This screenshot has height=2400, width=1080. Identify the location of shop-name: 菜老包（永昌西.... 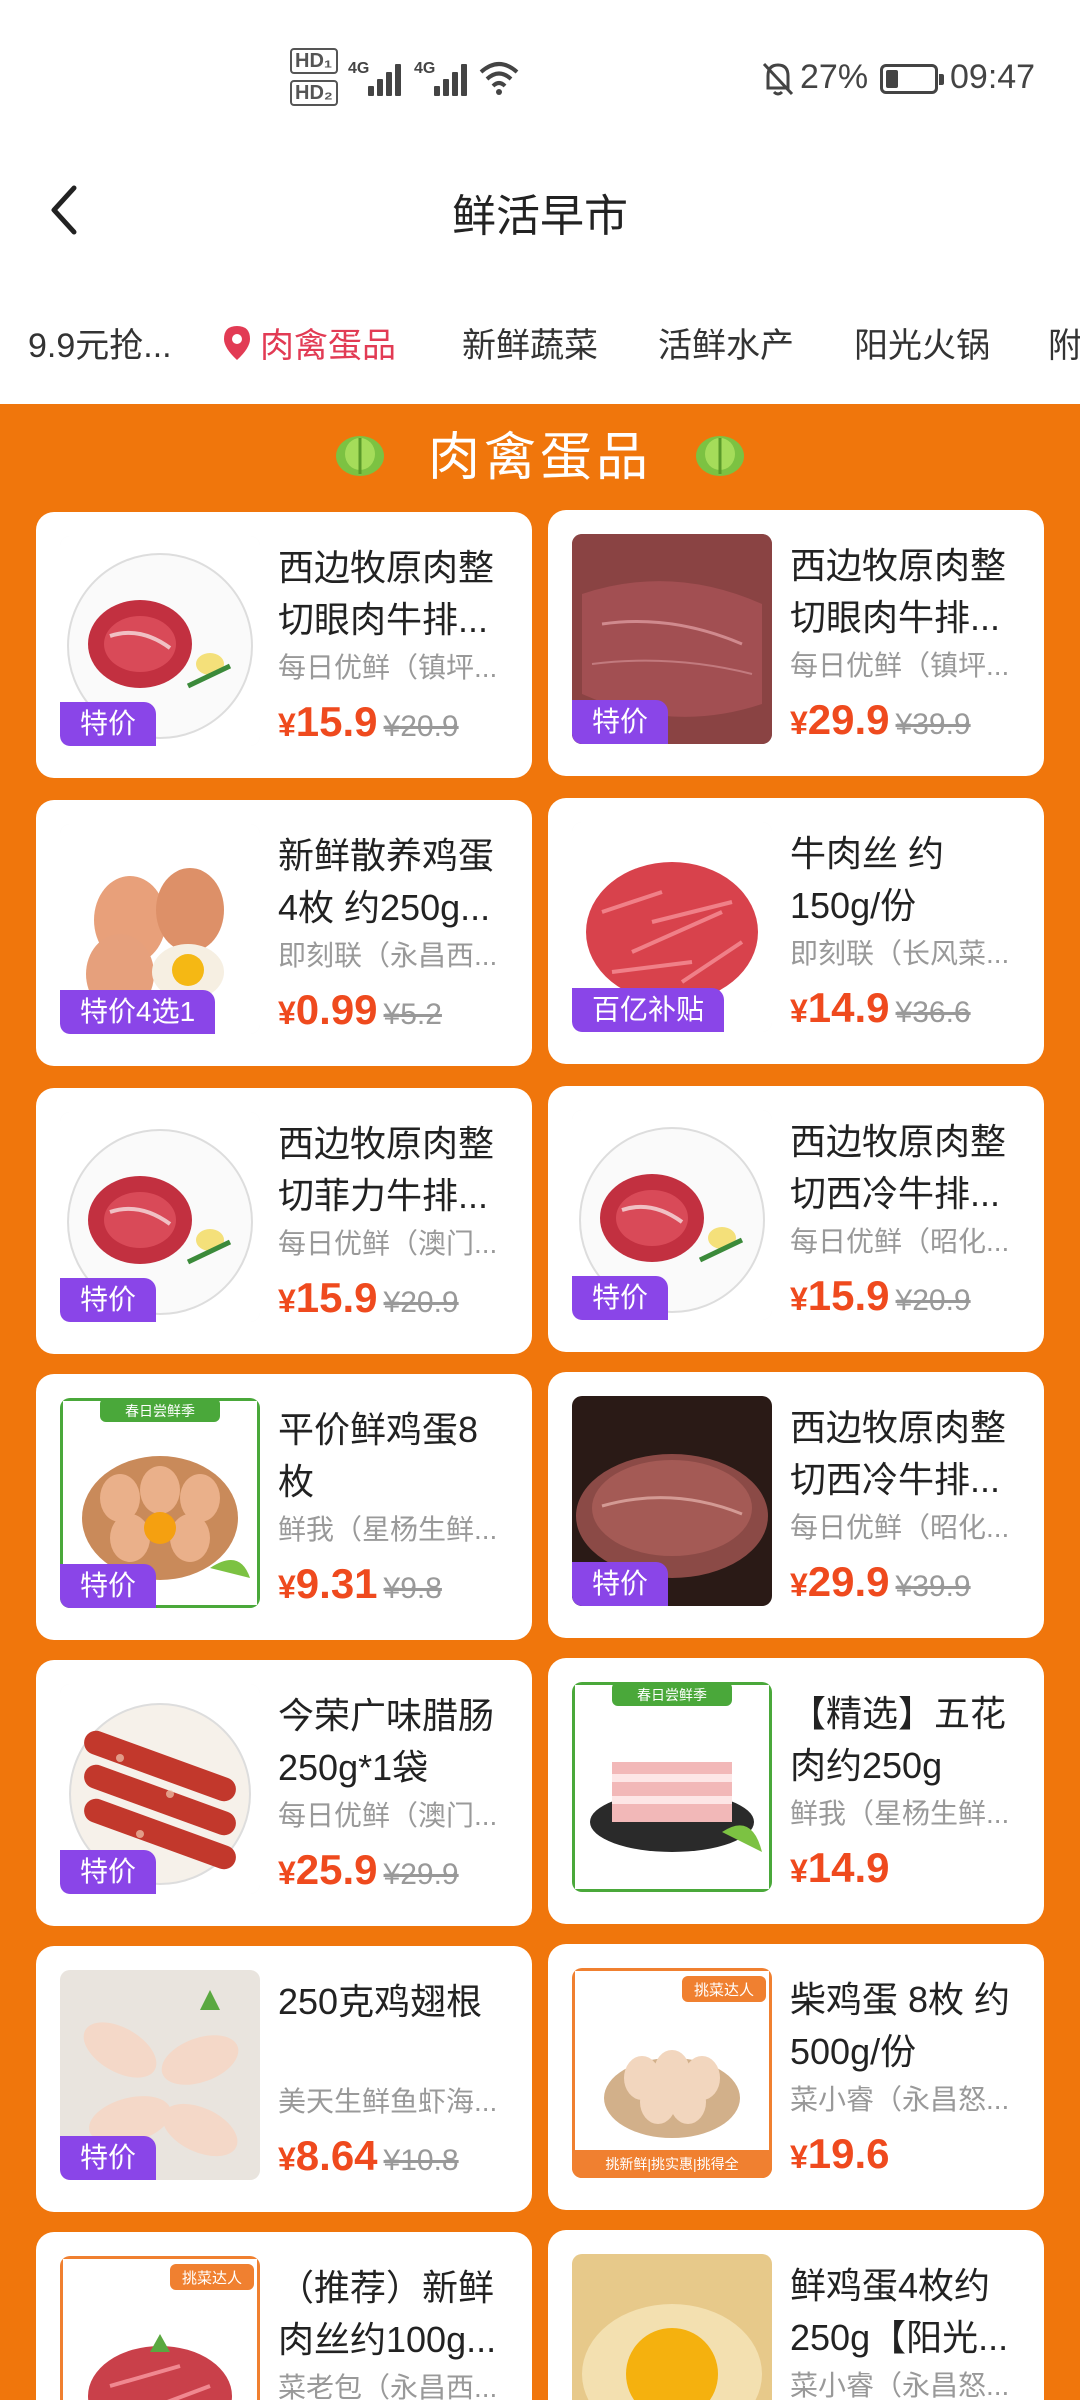
(388, 2386).